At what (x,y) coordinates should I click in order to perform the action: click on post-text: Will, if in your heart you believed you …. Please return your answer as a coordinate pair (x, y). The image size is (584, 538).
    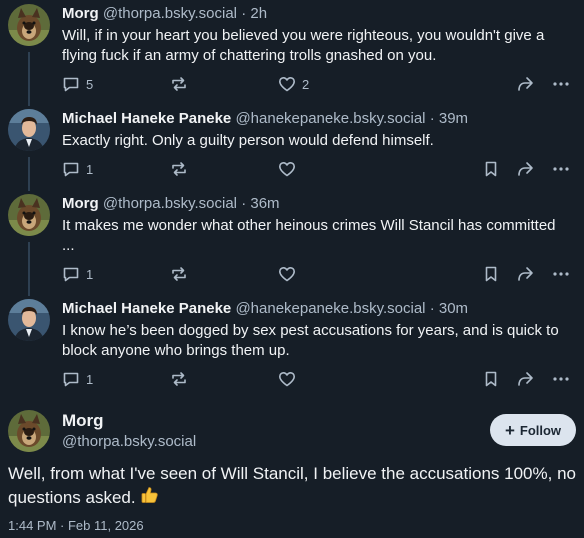
    Looking at the image, I should click on (303, 45).